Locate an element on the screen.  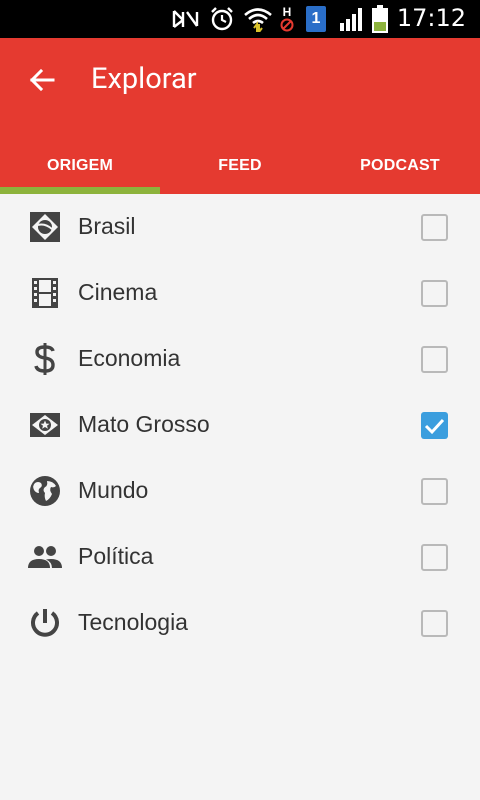
list-item-label: Mato Grosso is located at coordinates (144, 424).